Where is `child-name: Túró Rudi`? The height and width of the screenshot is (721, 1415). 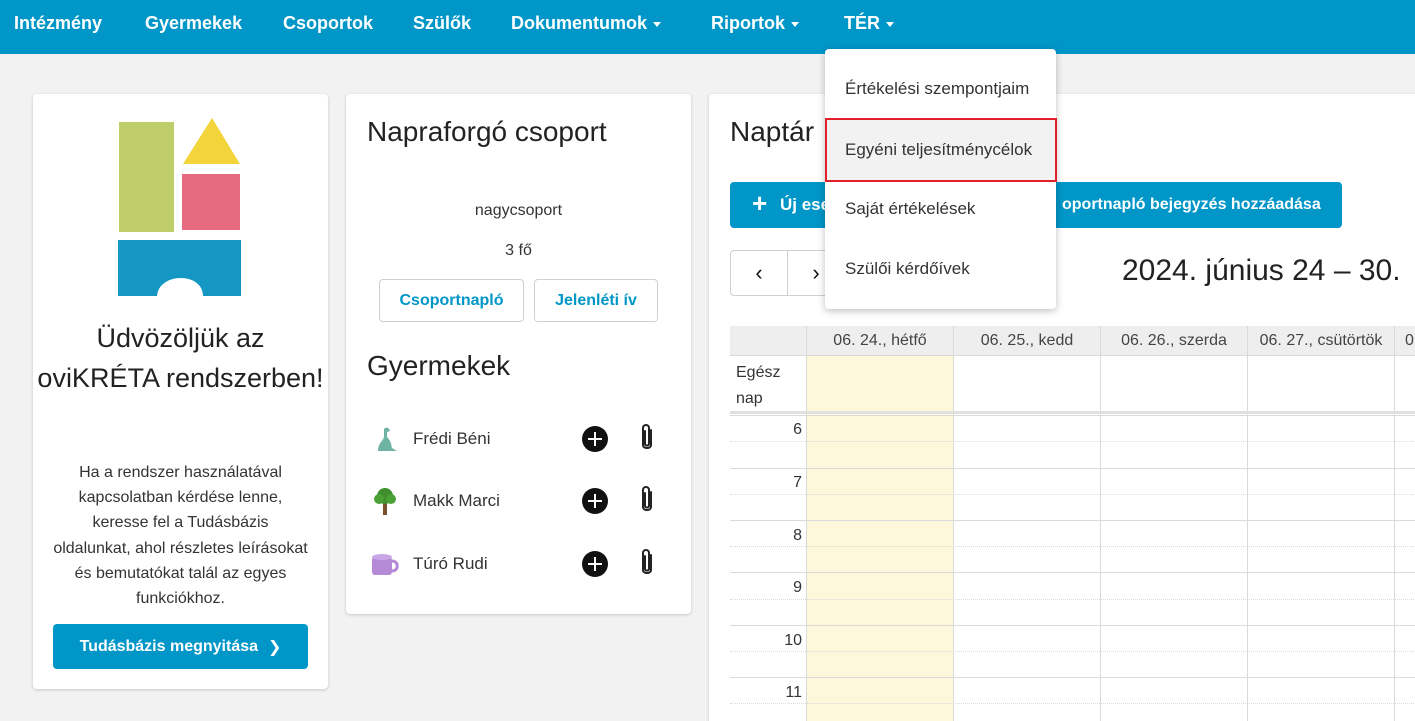 child-name: Túró Rudi is located at coordinates (450, 563).